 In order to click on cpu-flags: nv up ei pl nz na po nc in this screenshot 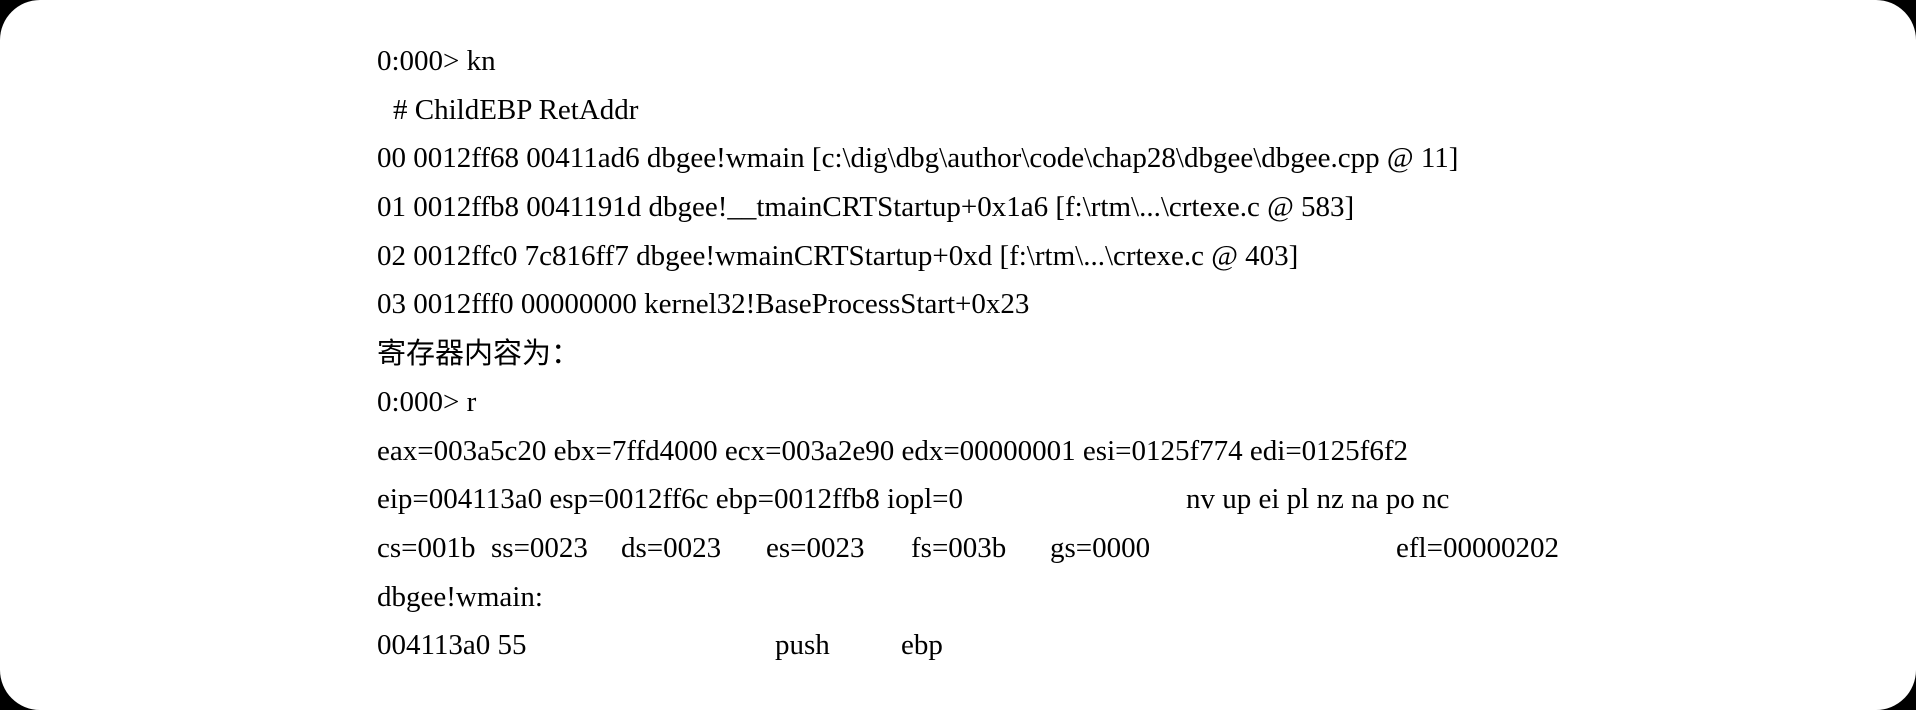, I will do `click(1318, 499)`.